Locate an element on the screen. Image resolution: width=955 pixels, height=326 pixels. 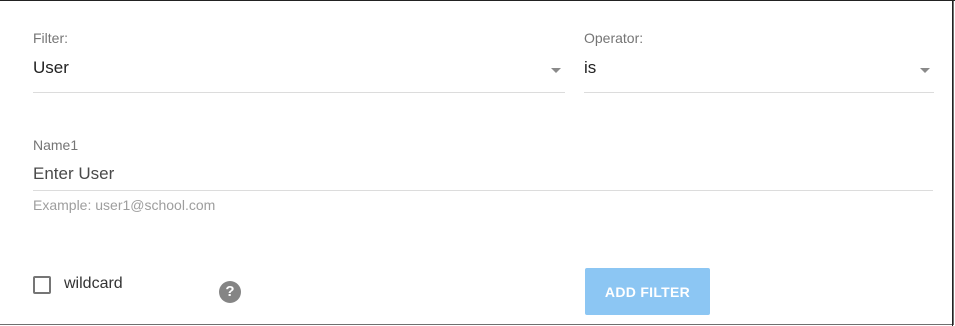
name-label: Name1 is located at coordinates (56, 145).